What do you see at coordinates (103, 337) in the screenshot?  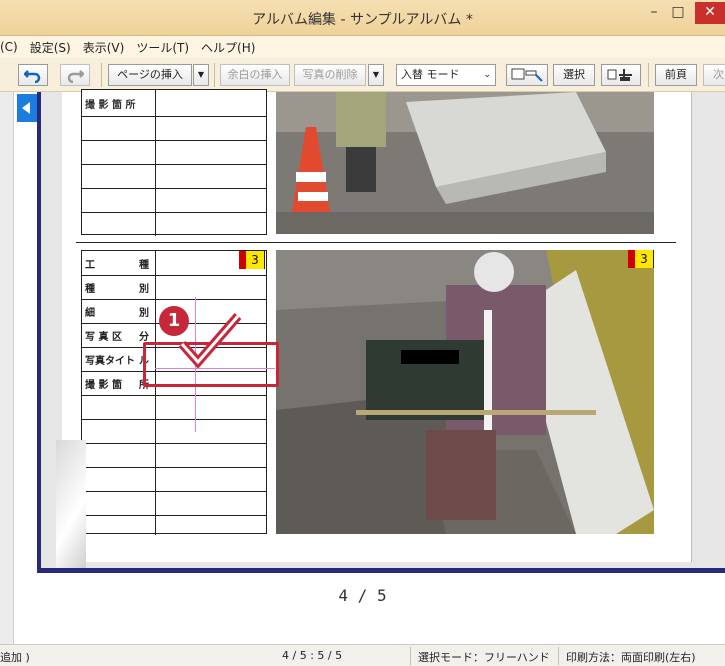 I see `row-label-left: 写 真 区` at bounding box center [103, 337].